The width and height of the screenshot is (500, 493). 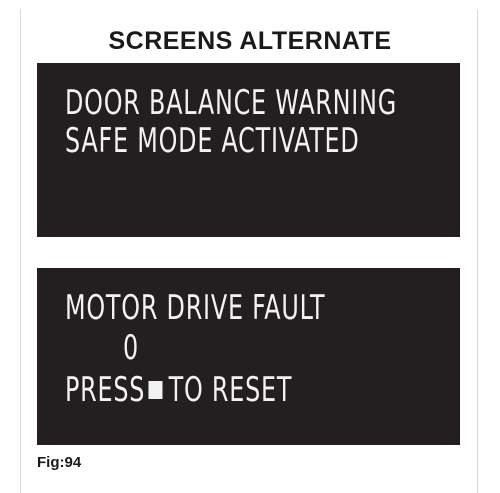 I want to click on figure-title: SCREENS ALTERNATE, so click(x=250, y=41).